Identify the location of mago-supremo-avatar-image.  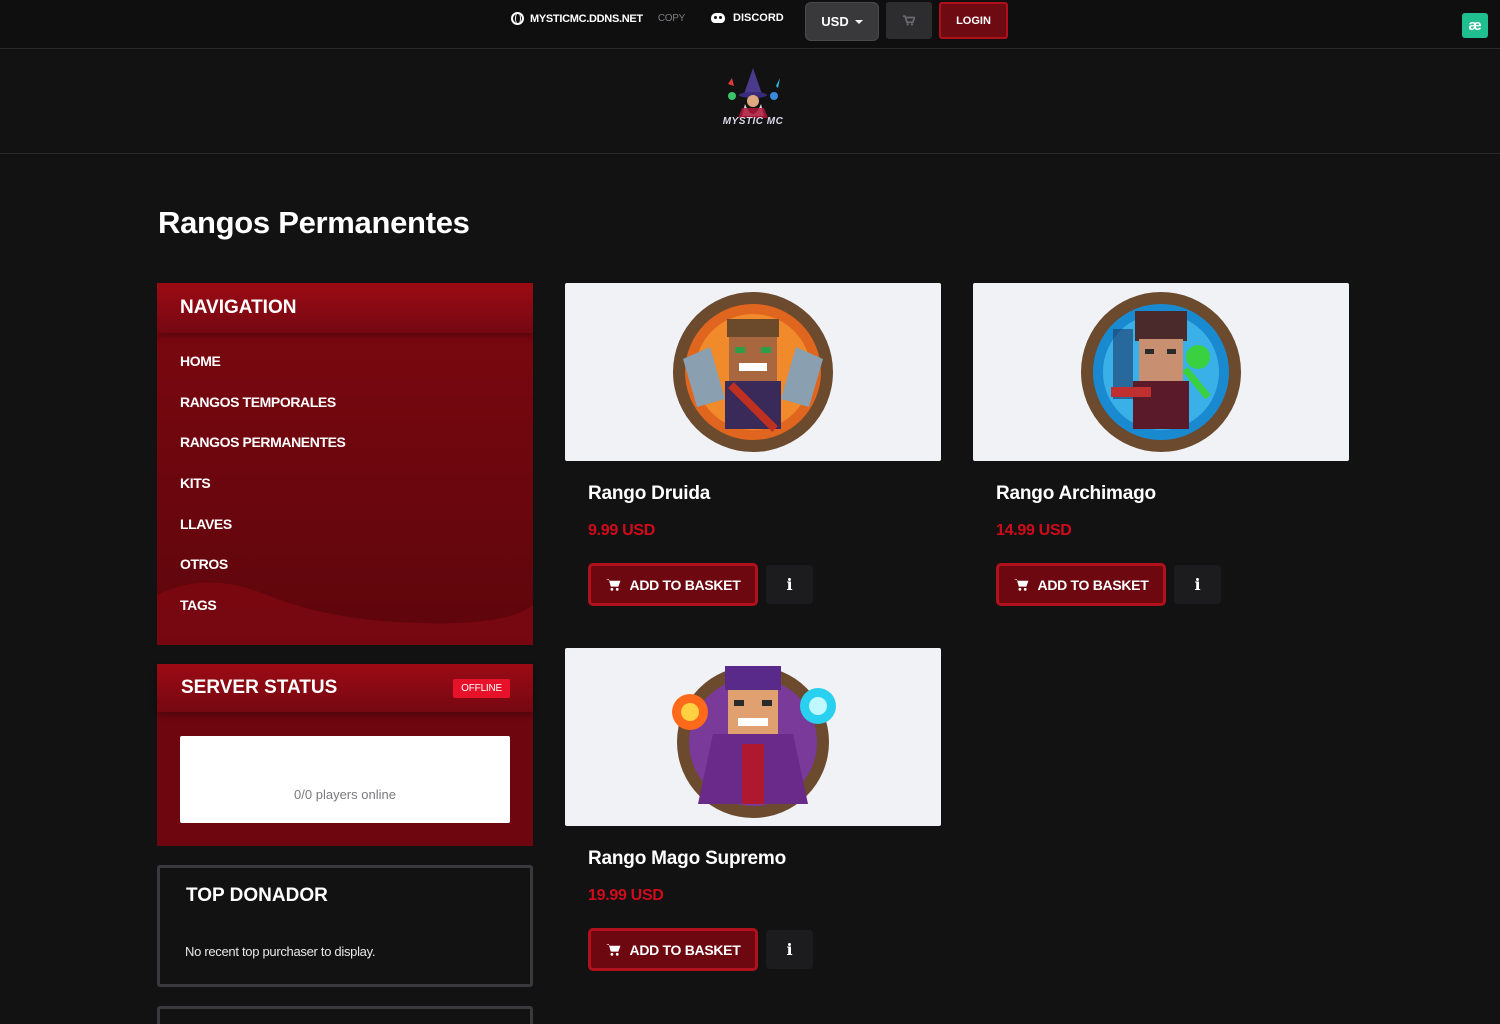
(754, 742).